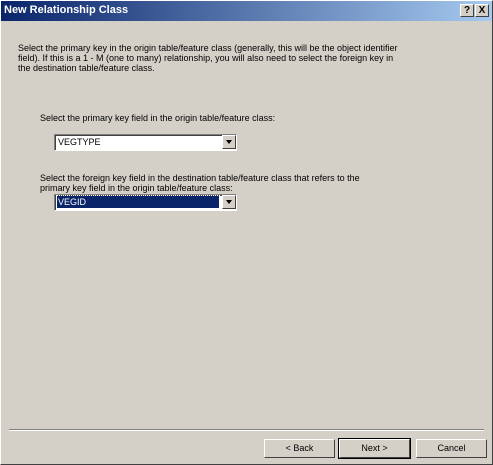  I want to click on primary-key-dropdown: VEGTYPE, so click(145, 142).